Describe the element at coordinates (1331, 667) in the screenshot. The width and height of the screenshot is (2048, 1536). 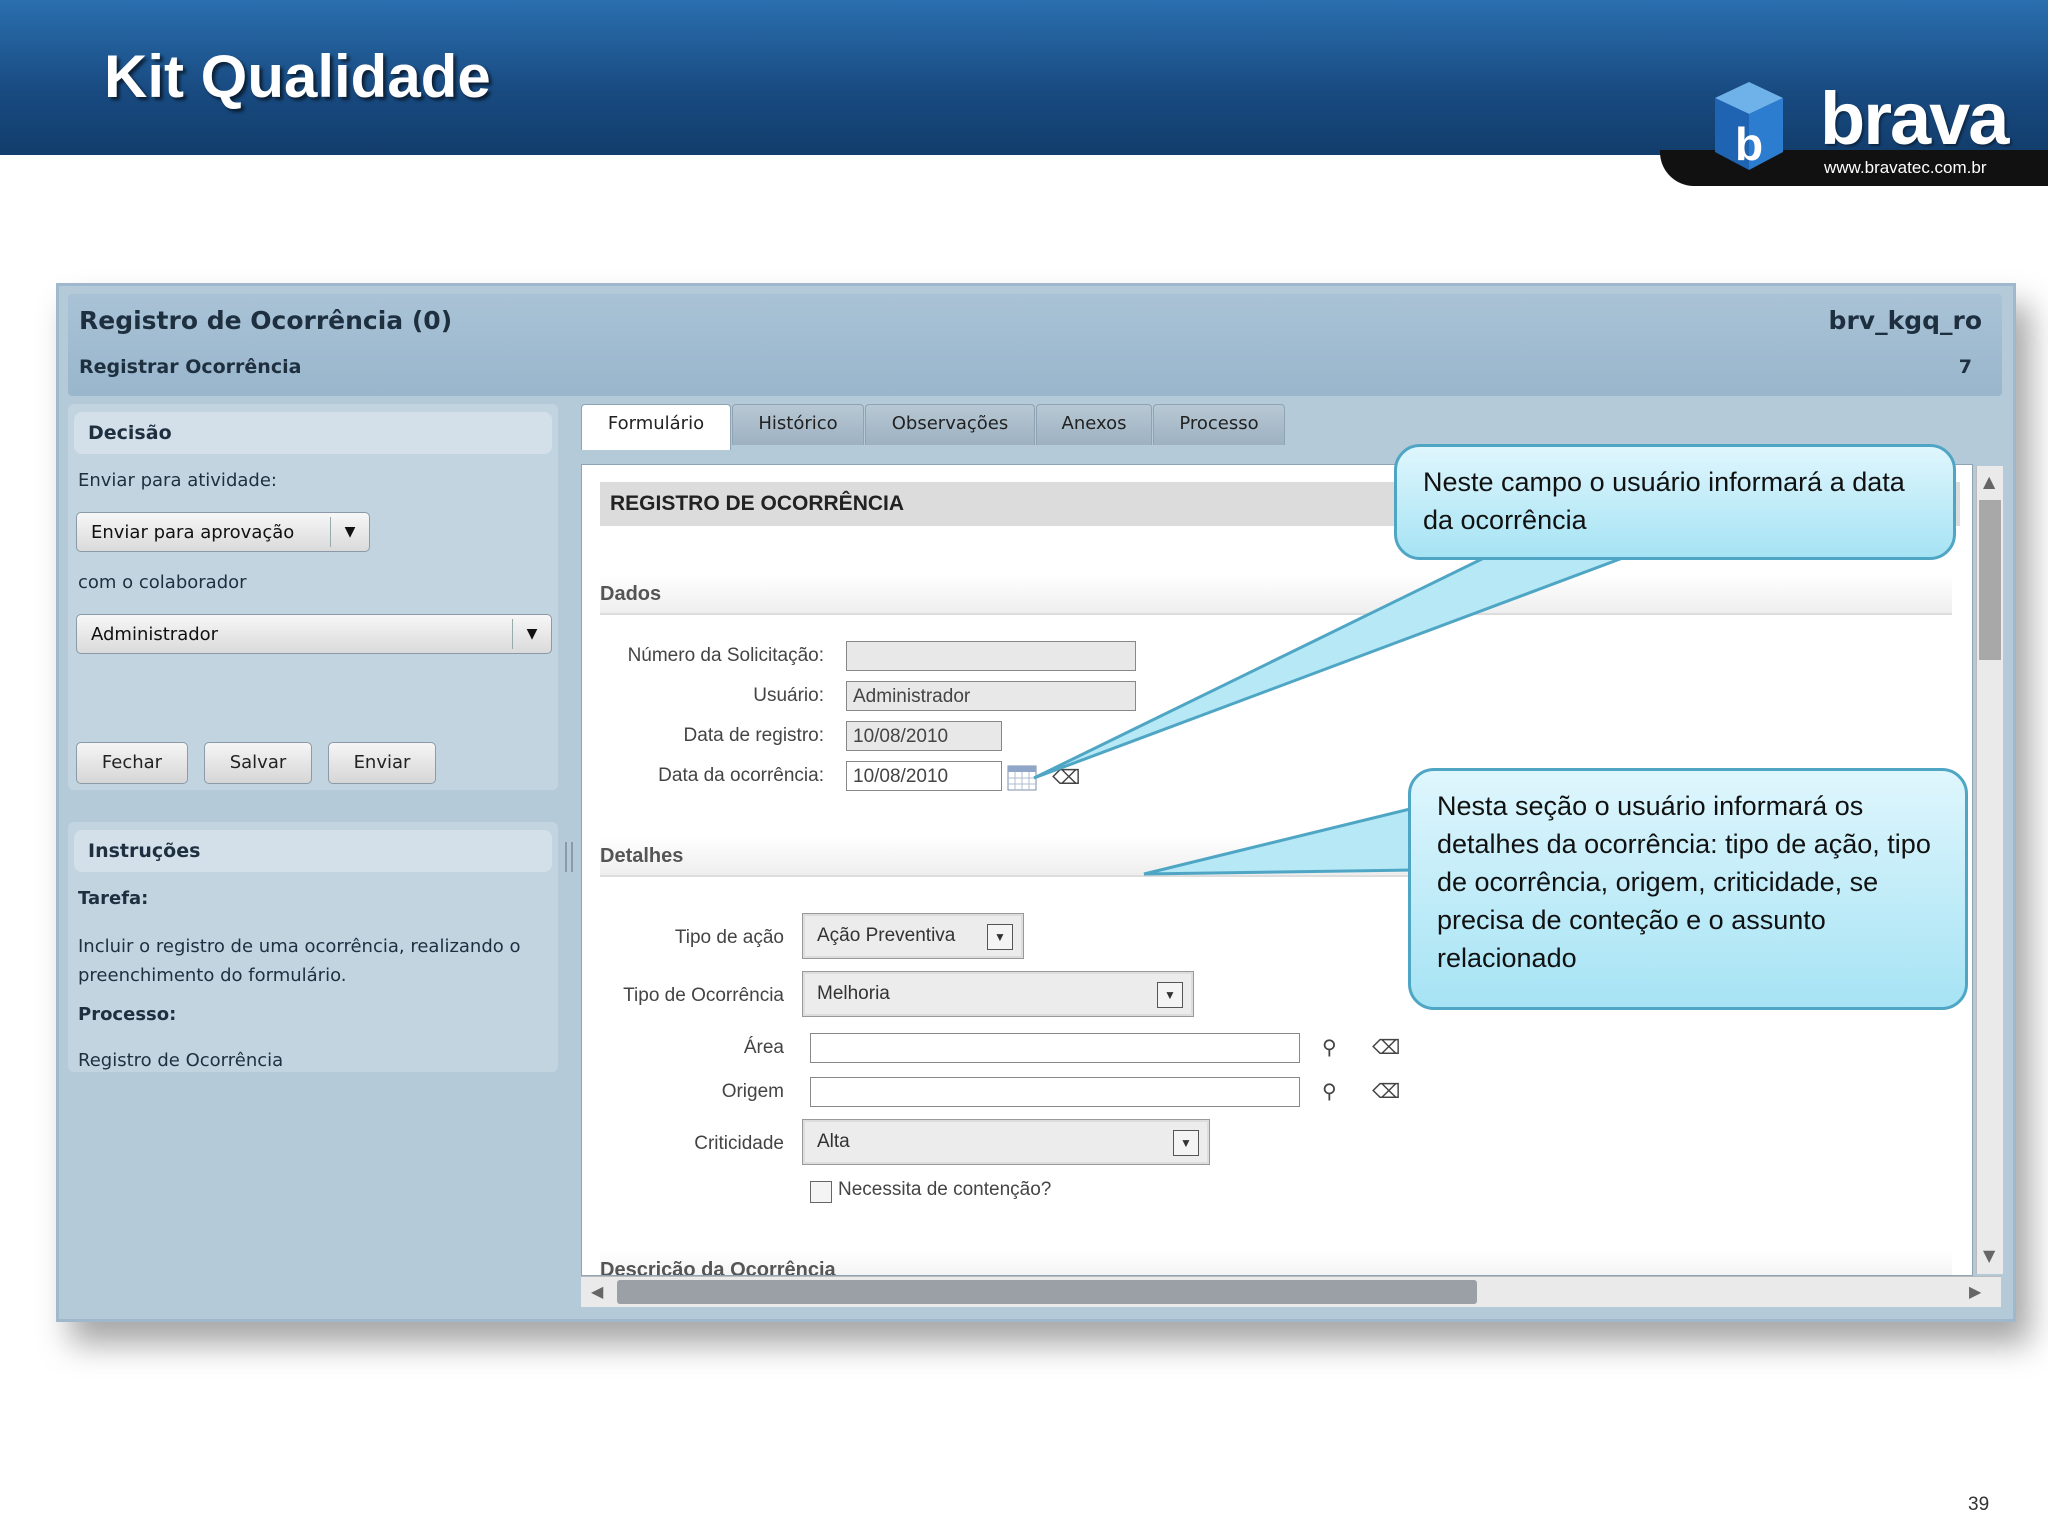
I see `date-callout-pointer` at that location.